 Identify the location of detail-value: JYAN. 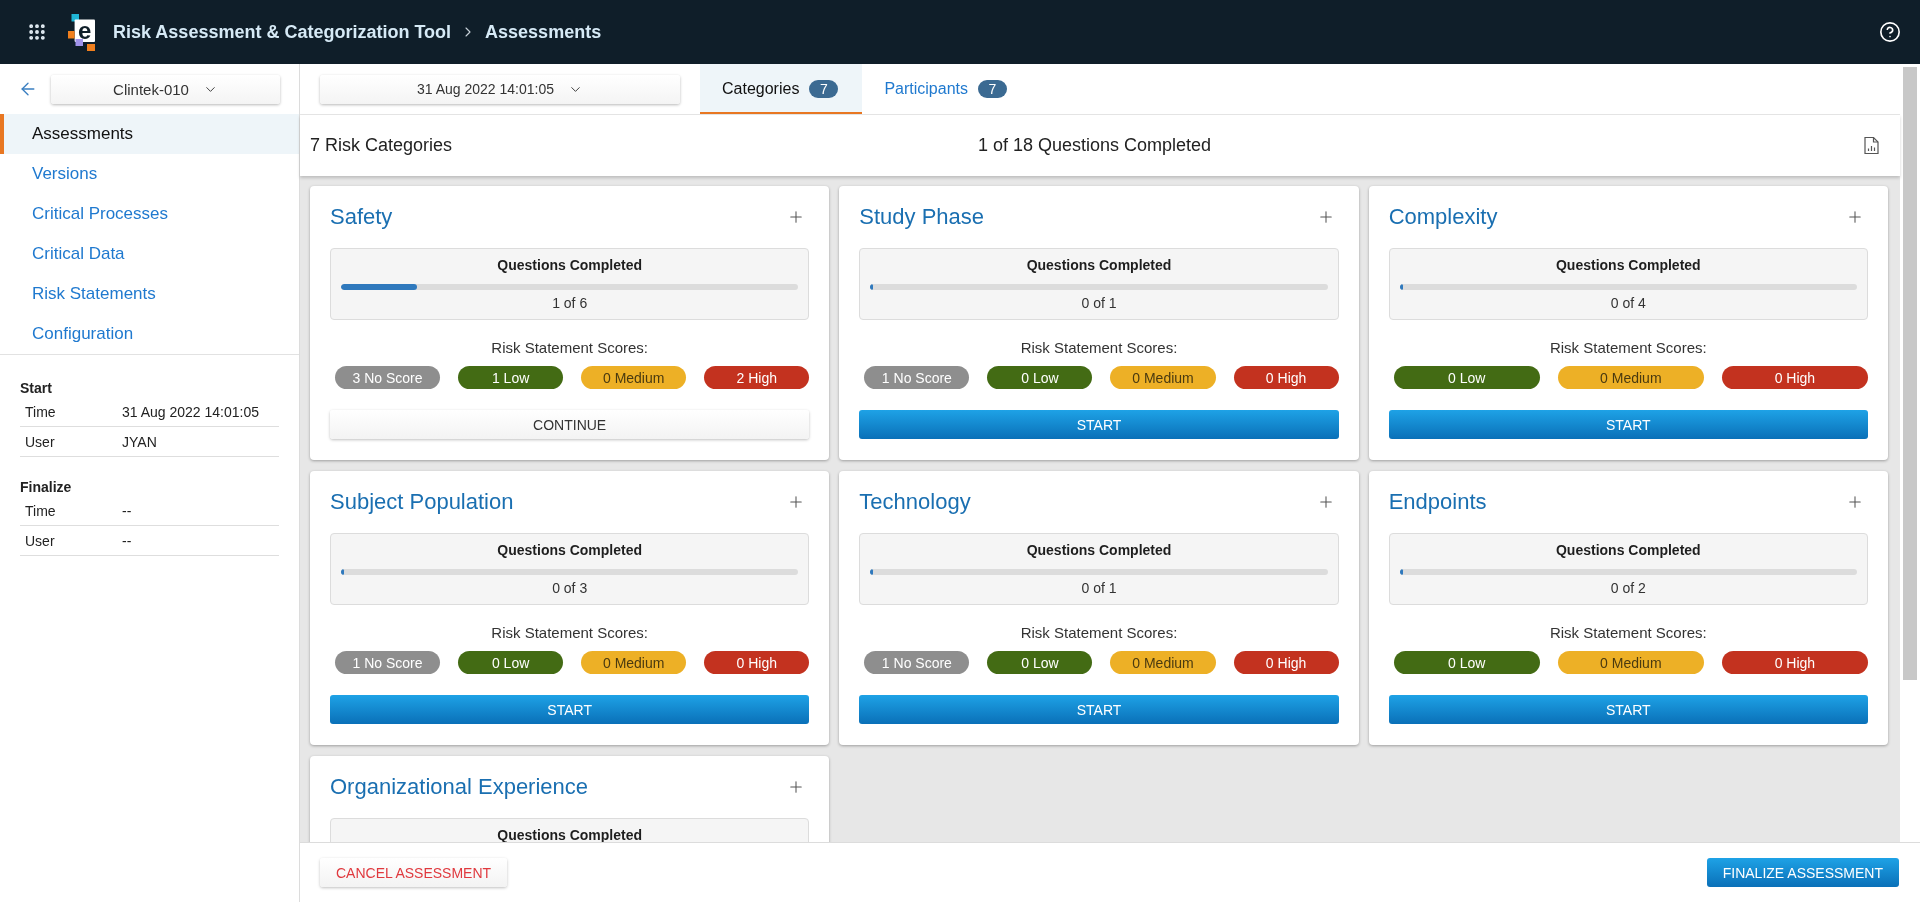
(140, 441).